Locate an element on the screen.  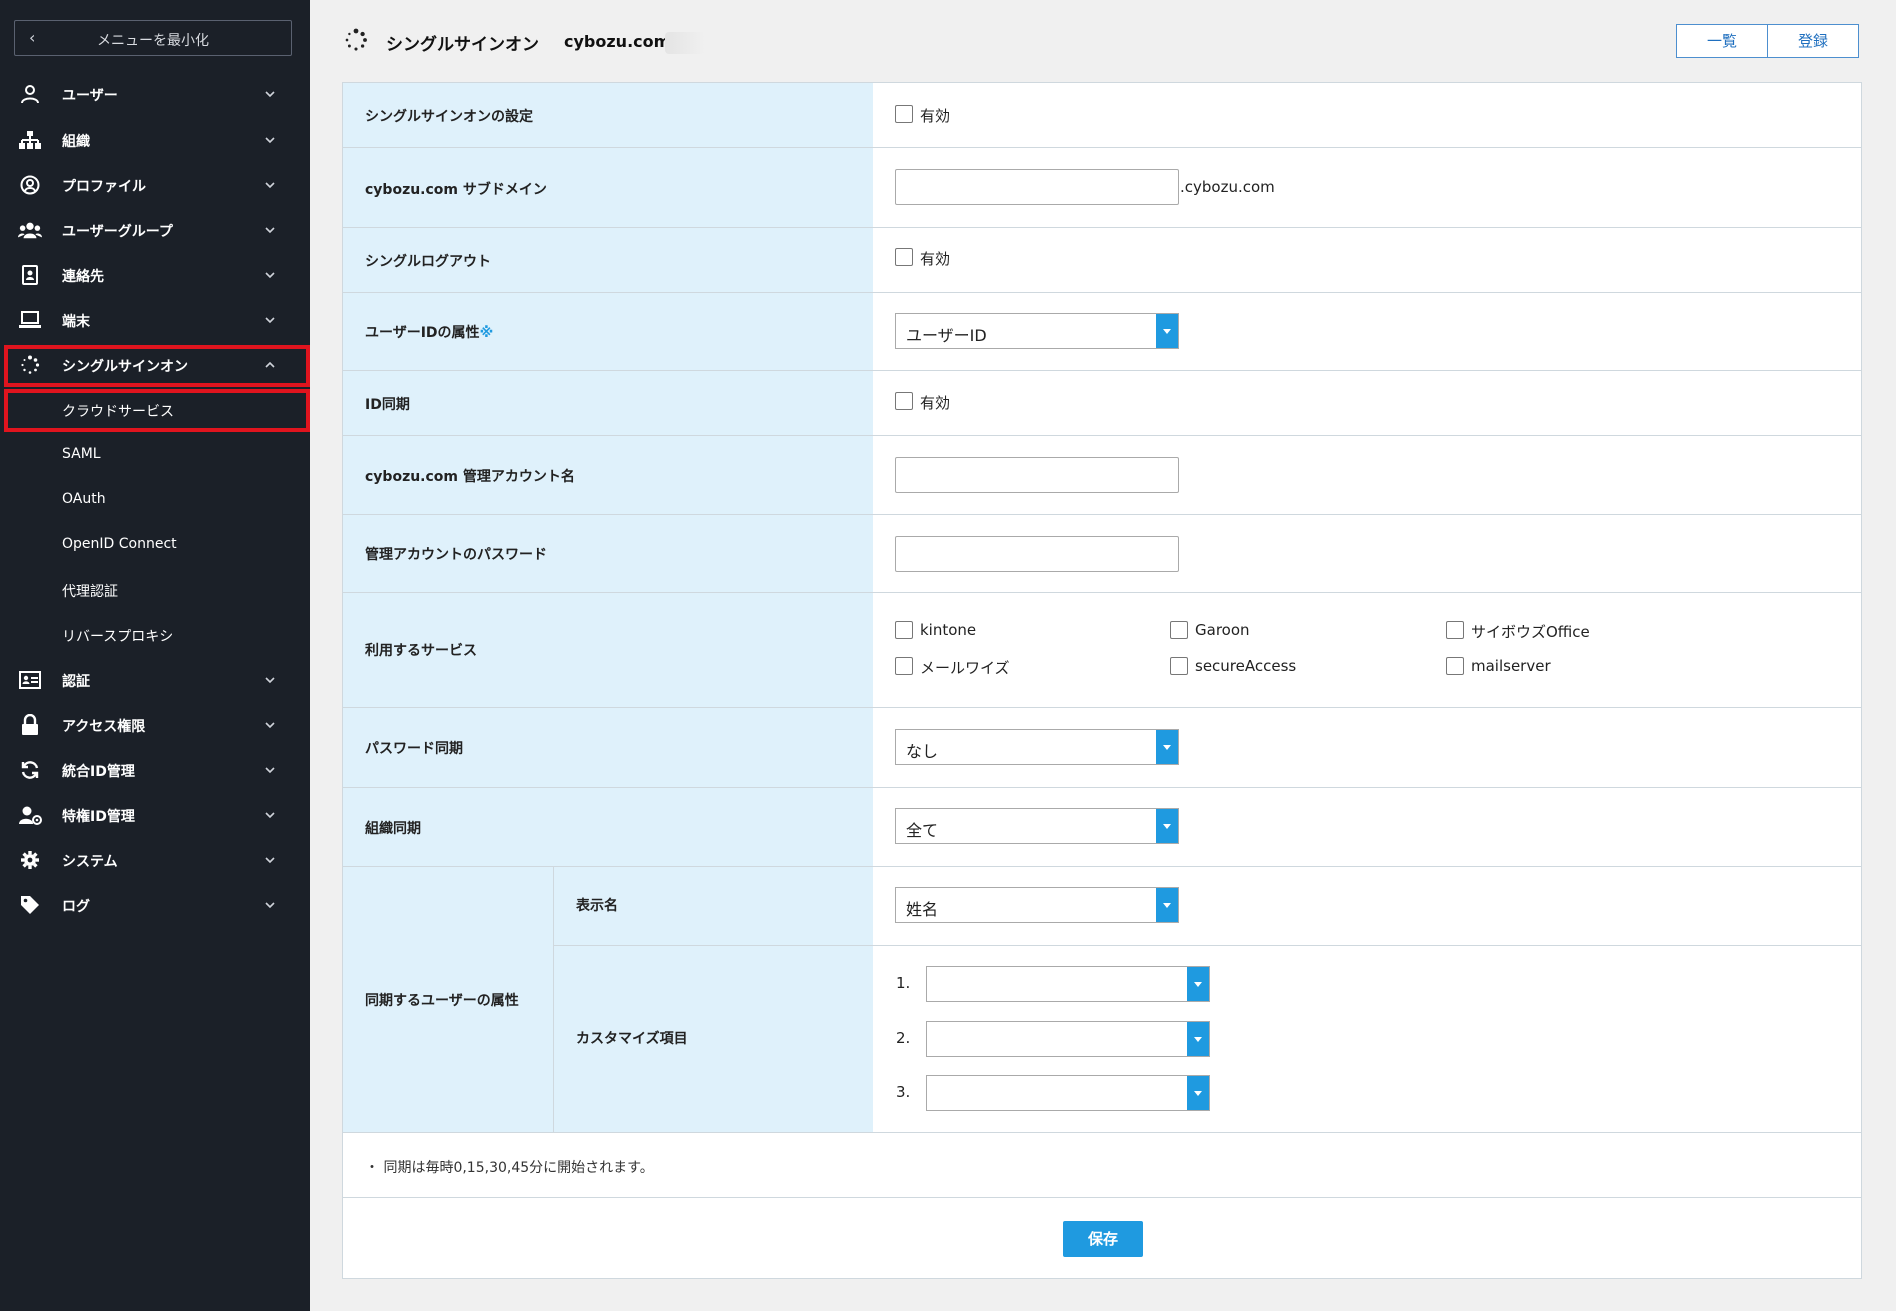
select-value: 姓名 is located at coordinates (922, 909).